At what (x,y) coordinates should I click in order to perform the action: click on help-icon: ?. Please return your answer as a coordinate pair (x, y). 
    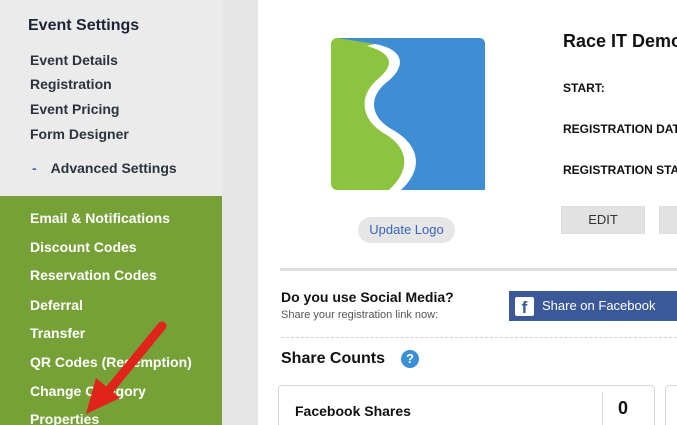
    Looking at the image, I should click on (410, 359).